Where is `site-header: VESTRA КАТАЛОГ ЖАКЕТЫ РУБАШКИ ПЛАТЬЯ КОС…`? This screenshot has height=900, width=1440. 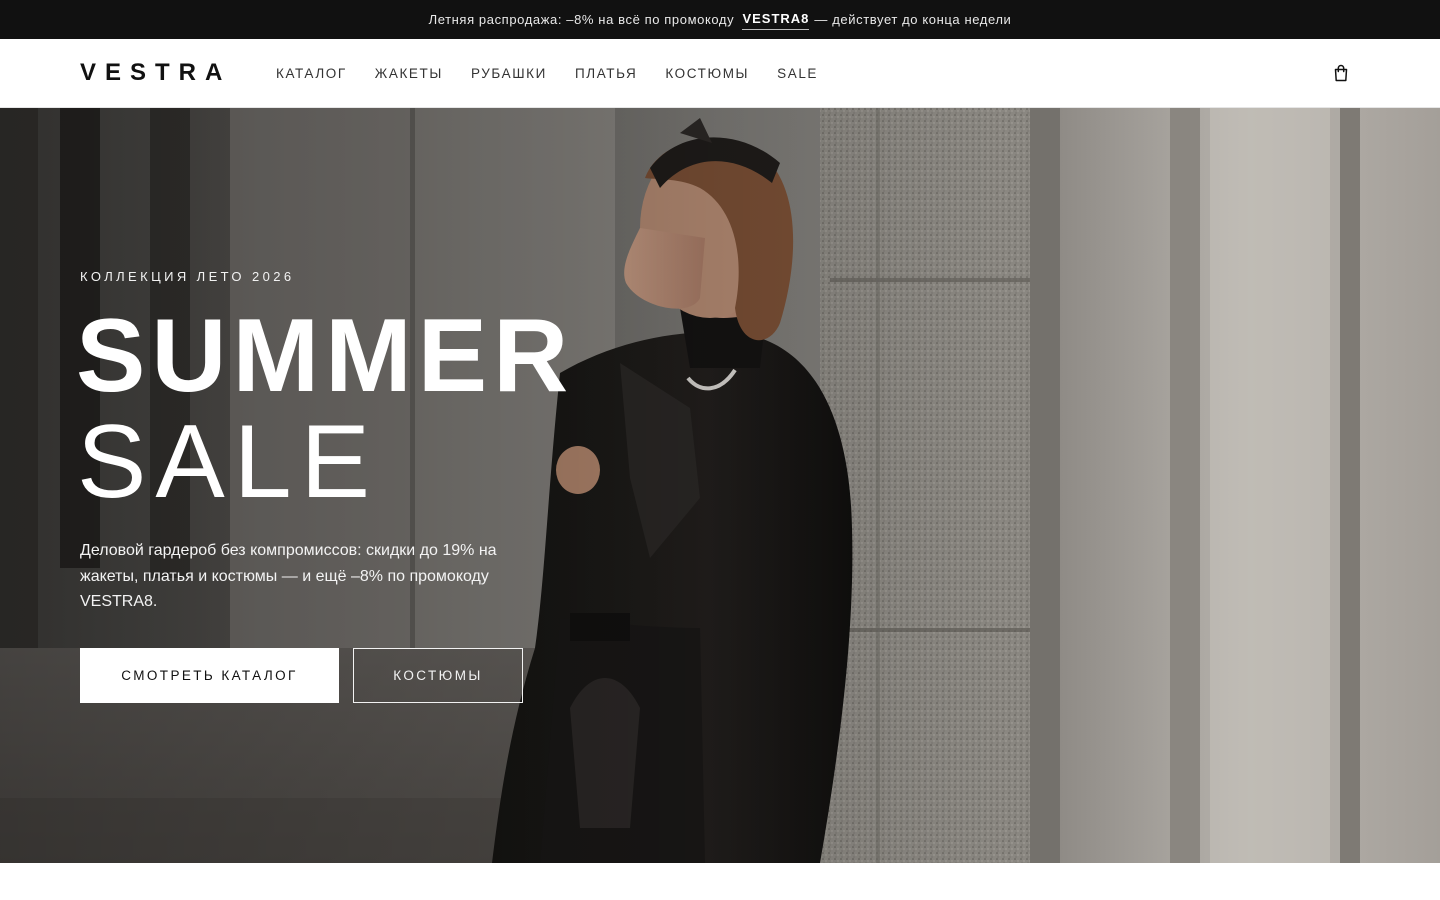
site-header: VESTRA КАТАЛОГ ЖАКЕТЫ РУБАШКИ ПЛАТЬЯ КОС… is located at coordinates (720, 73).